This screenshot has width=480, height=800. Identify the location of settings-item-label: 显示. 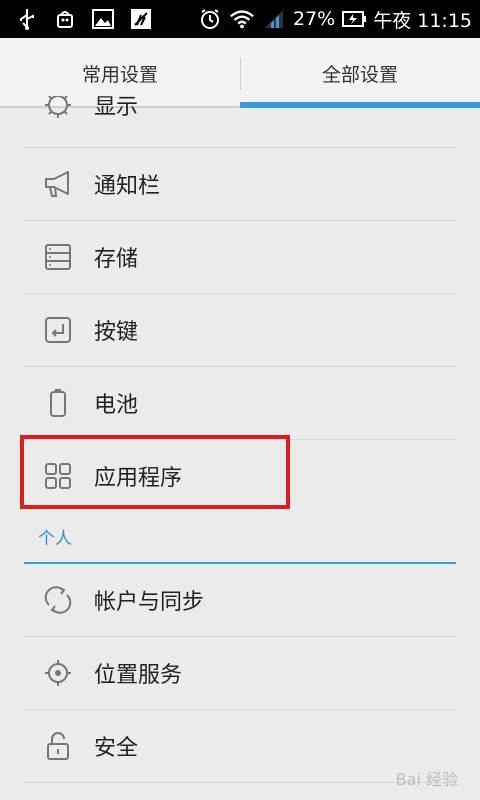
(116, 108).